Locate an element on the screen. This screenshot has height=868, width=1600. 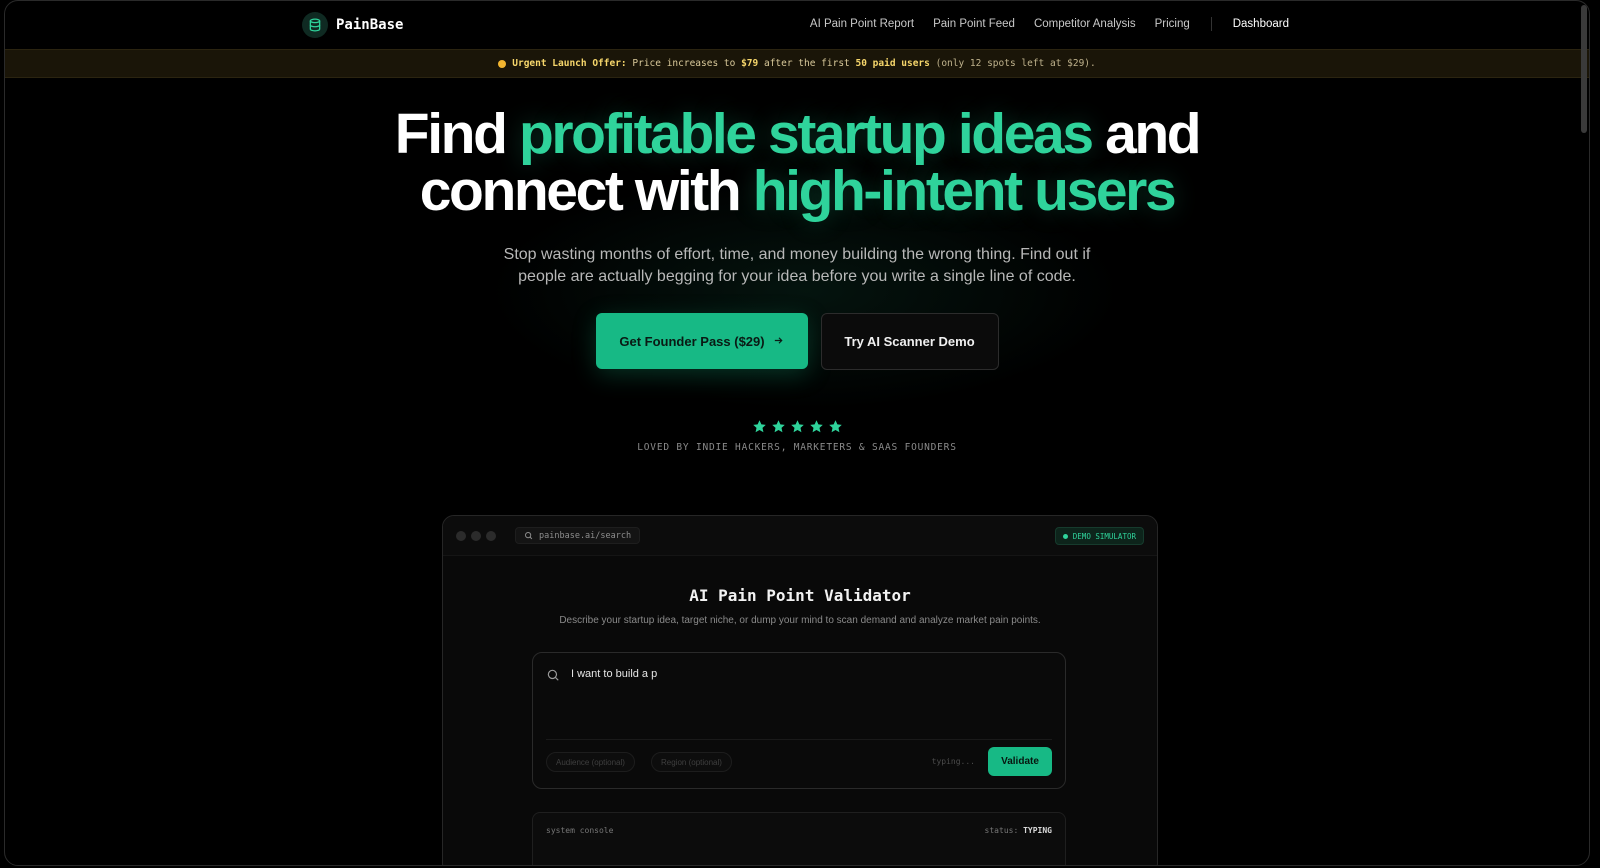
try-ai-scanner-demo-label: Try AI Scanner Demo is located at coordinates (909, 341).